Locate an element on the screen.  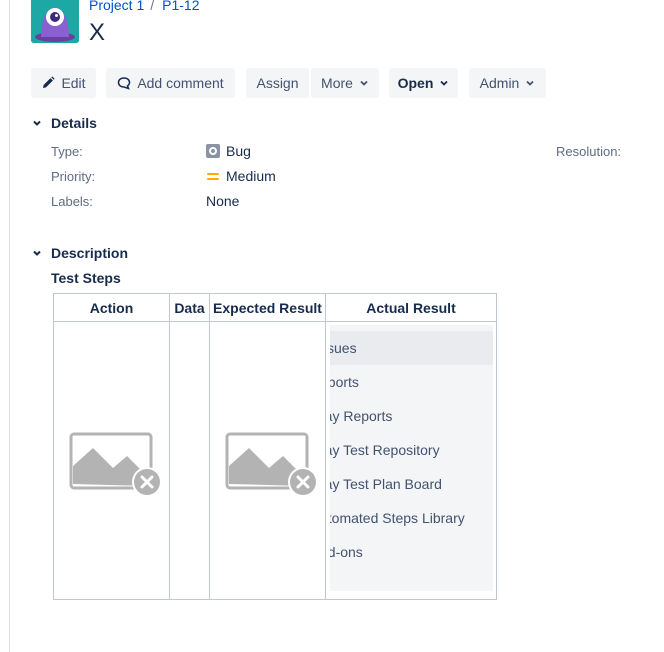
menu-item-xray-reports: ray Reports is located at coordinates (411, 416).